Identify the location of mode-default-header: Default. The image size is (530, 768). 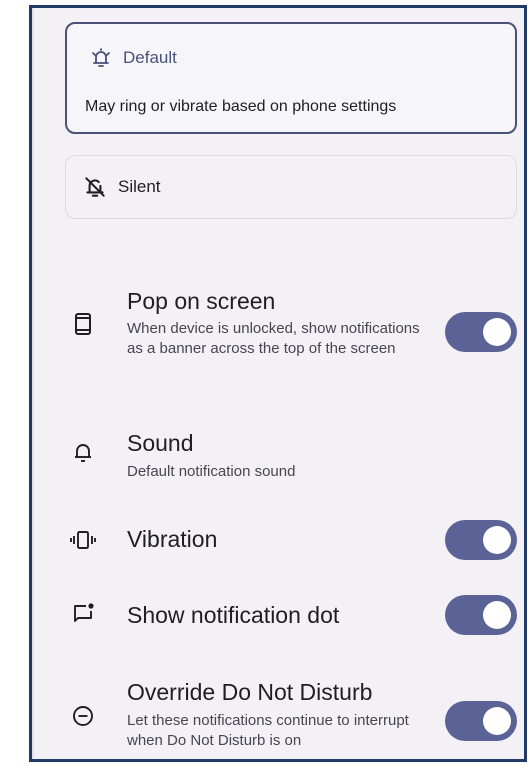
(133, 58).